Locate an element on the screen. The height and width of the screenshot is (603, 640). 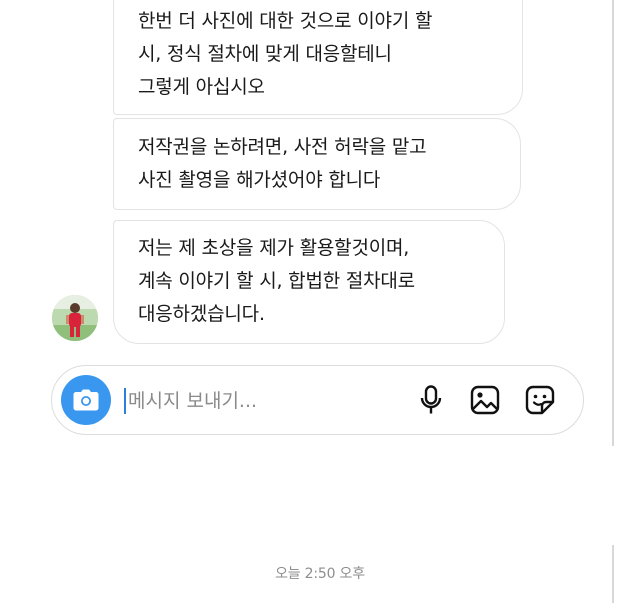
message-line: 계속 이야기 할 시, 합법한 절차대로 is located at coordinates (276, 281).